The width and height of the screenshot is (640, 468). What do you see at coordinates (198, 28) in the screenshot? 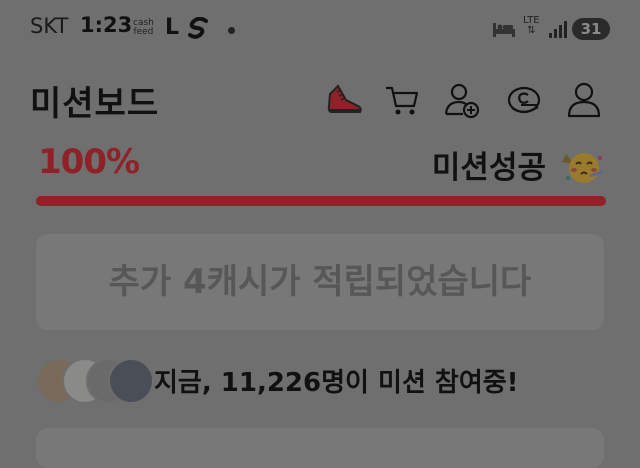
I see `s-app-icon` at bounding box center [198, 28].